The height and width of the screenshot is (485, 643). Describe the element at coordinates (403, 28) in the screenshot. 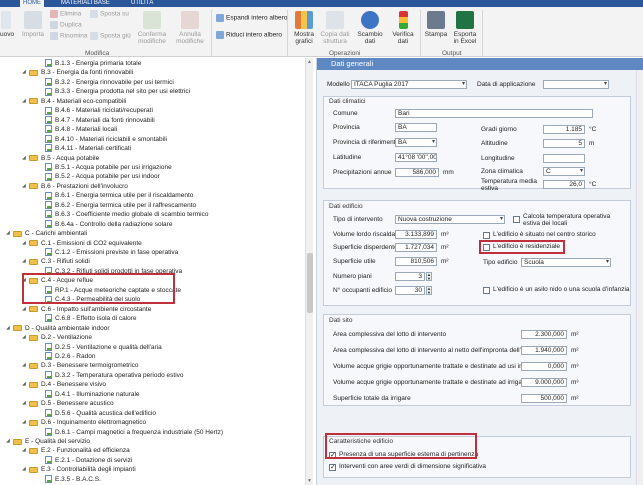

I see `verify-data-button: Verifica dati` at that location.